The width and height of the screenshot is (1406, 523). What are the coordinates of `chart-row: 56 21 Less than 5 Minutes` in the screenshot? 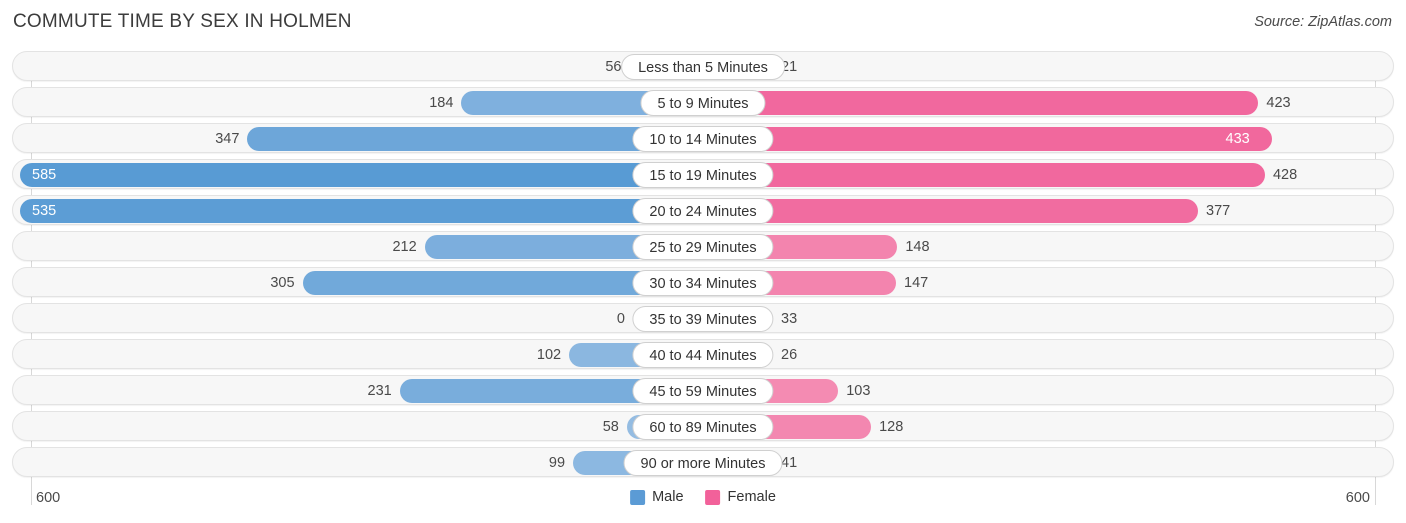 It's located at (703, 66).